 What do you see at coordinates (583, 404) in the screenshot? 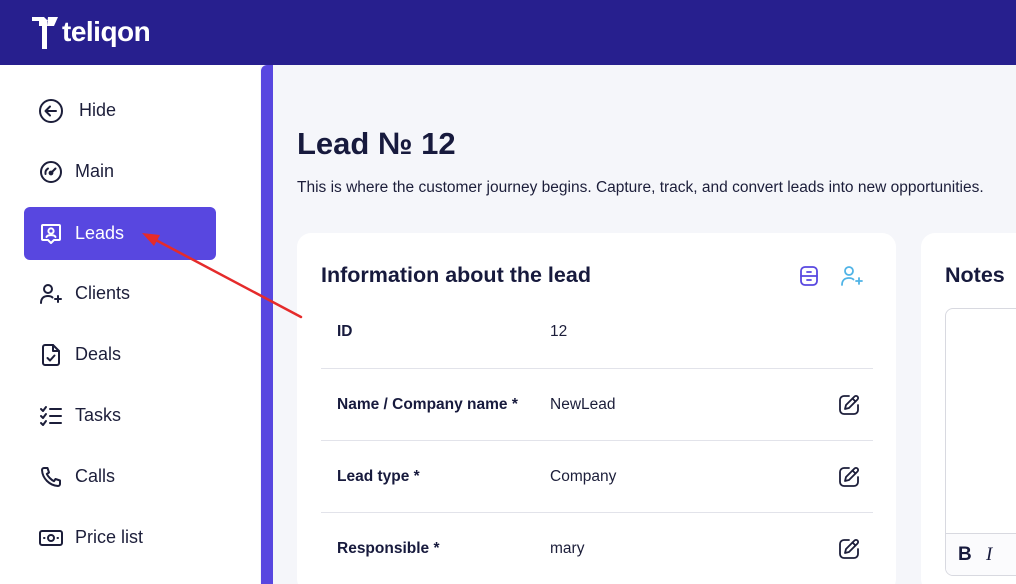
I see `field-value: NewLead` at bounding box center [583, 404].